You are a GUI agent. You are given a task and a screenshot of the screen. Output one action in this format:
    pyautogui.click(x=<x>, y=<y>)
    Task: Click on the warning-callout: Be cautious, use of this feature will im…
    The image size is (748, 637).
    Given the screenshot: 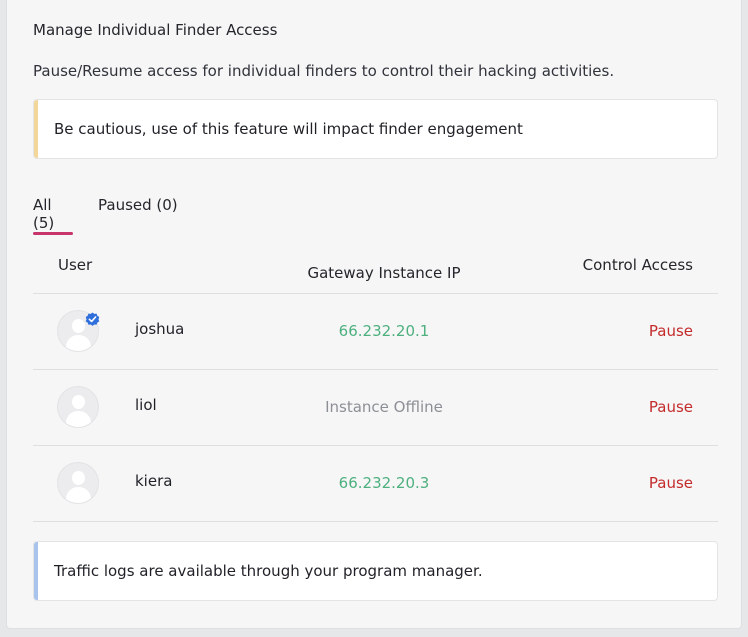 What is the action you would take?
    pyautogui.click(x=375, y=129)
    